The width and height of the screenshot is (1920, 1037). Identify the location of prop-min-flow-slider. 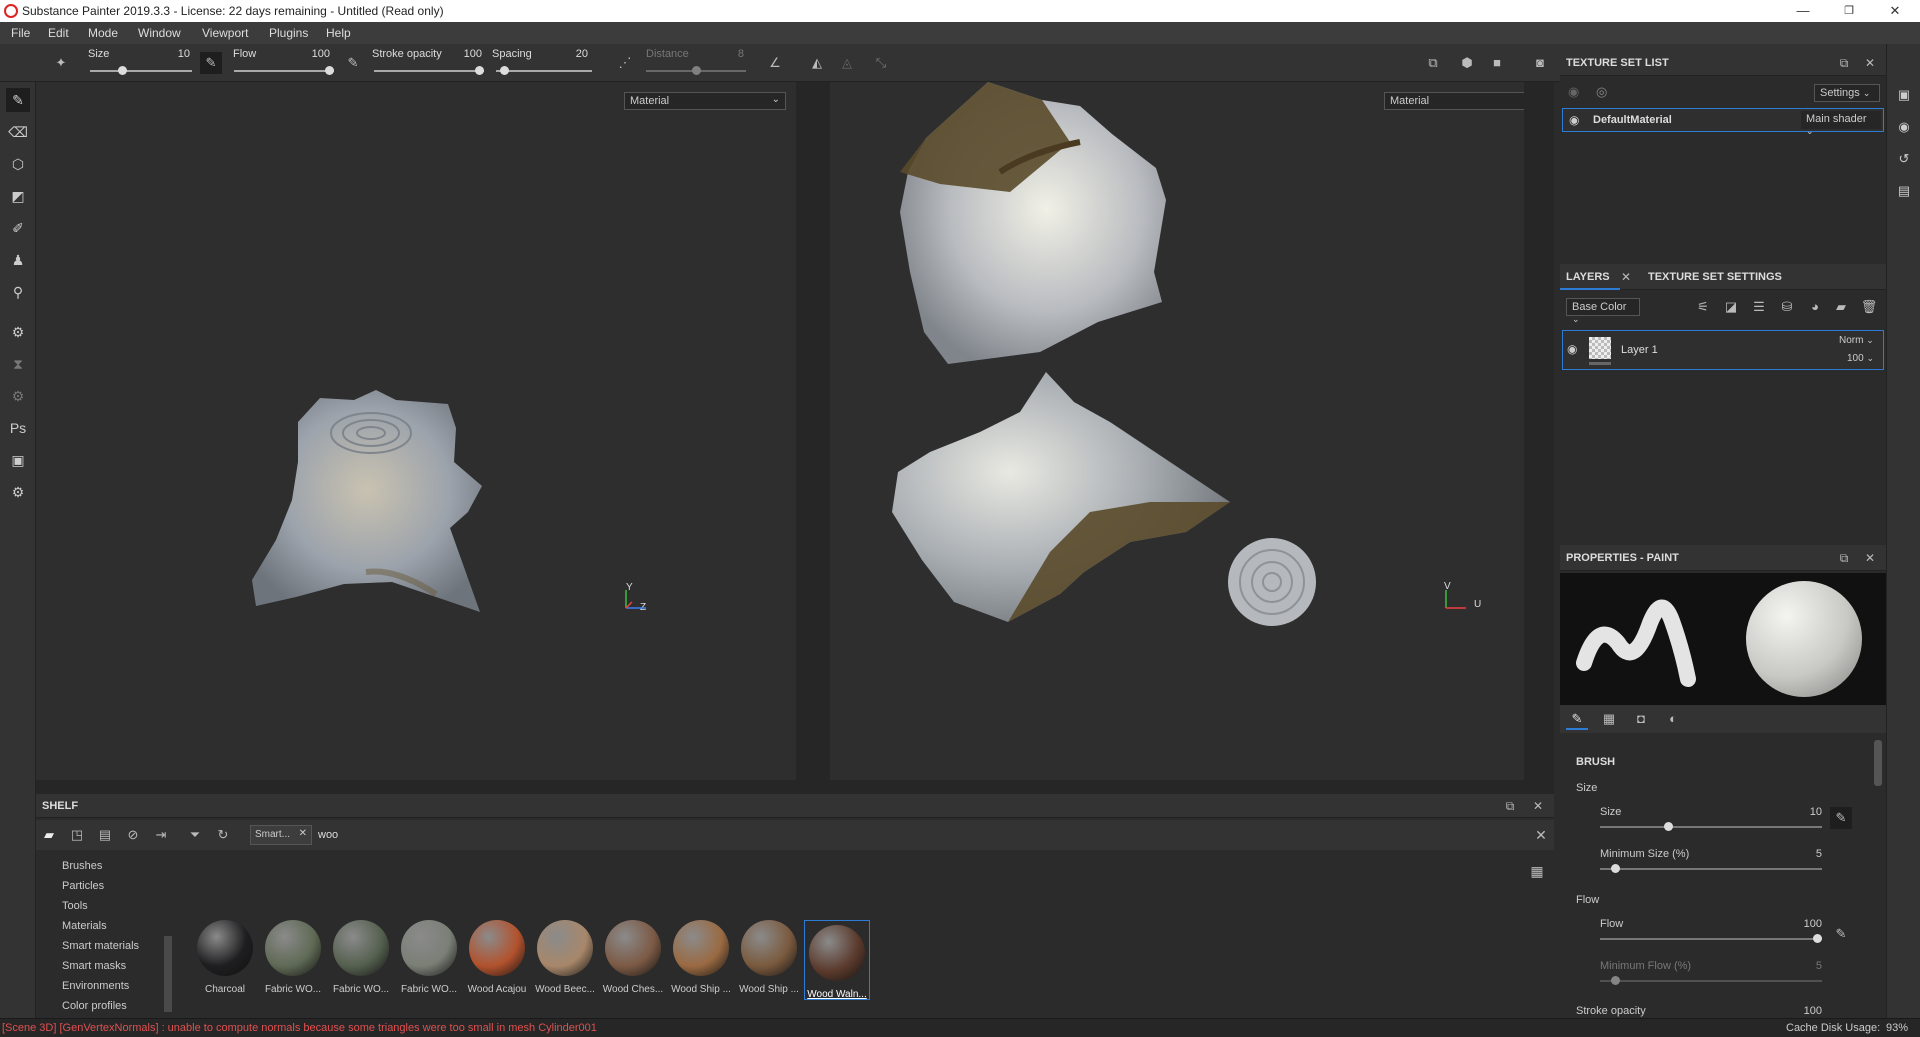
(1711, 981).